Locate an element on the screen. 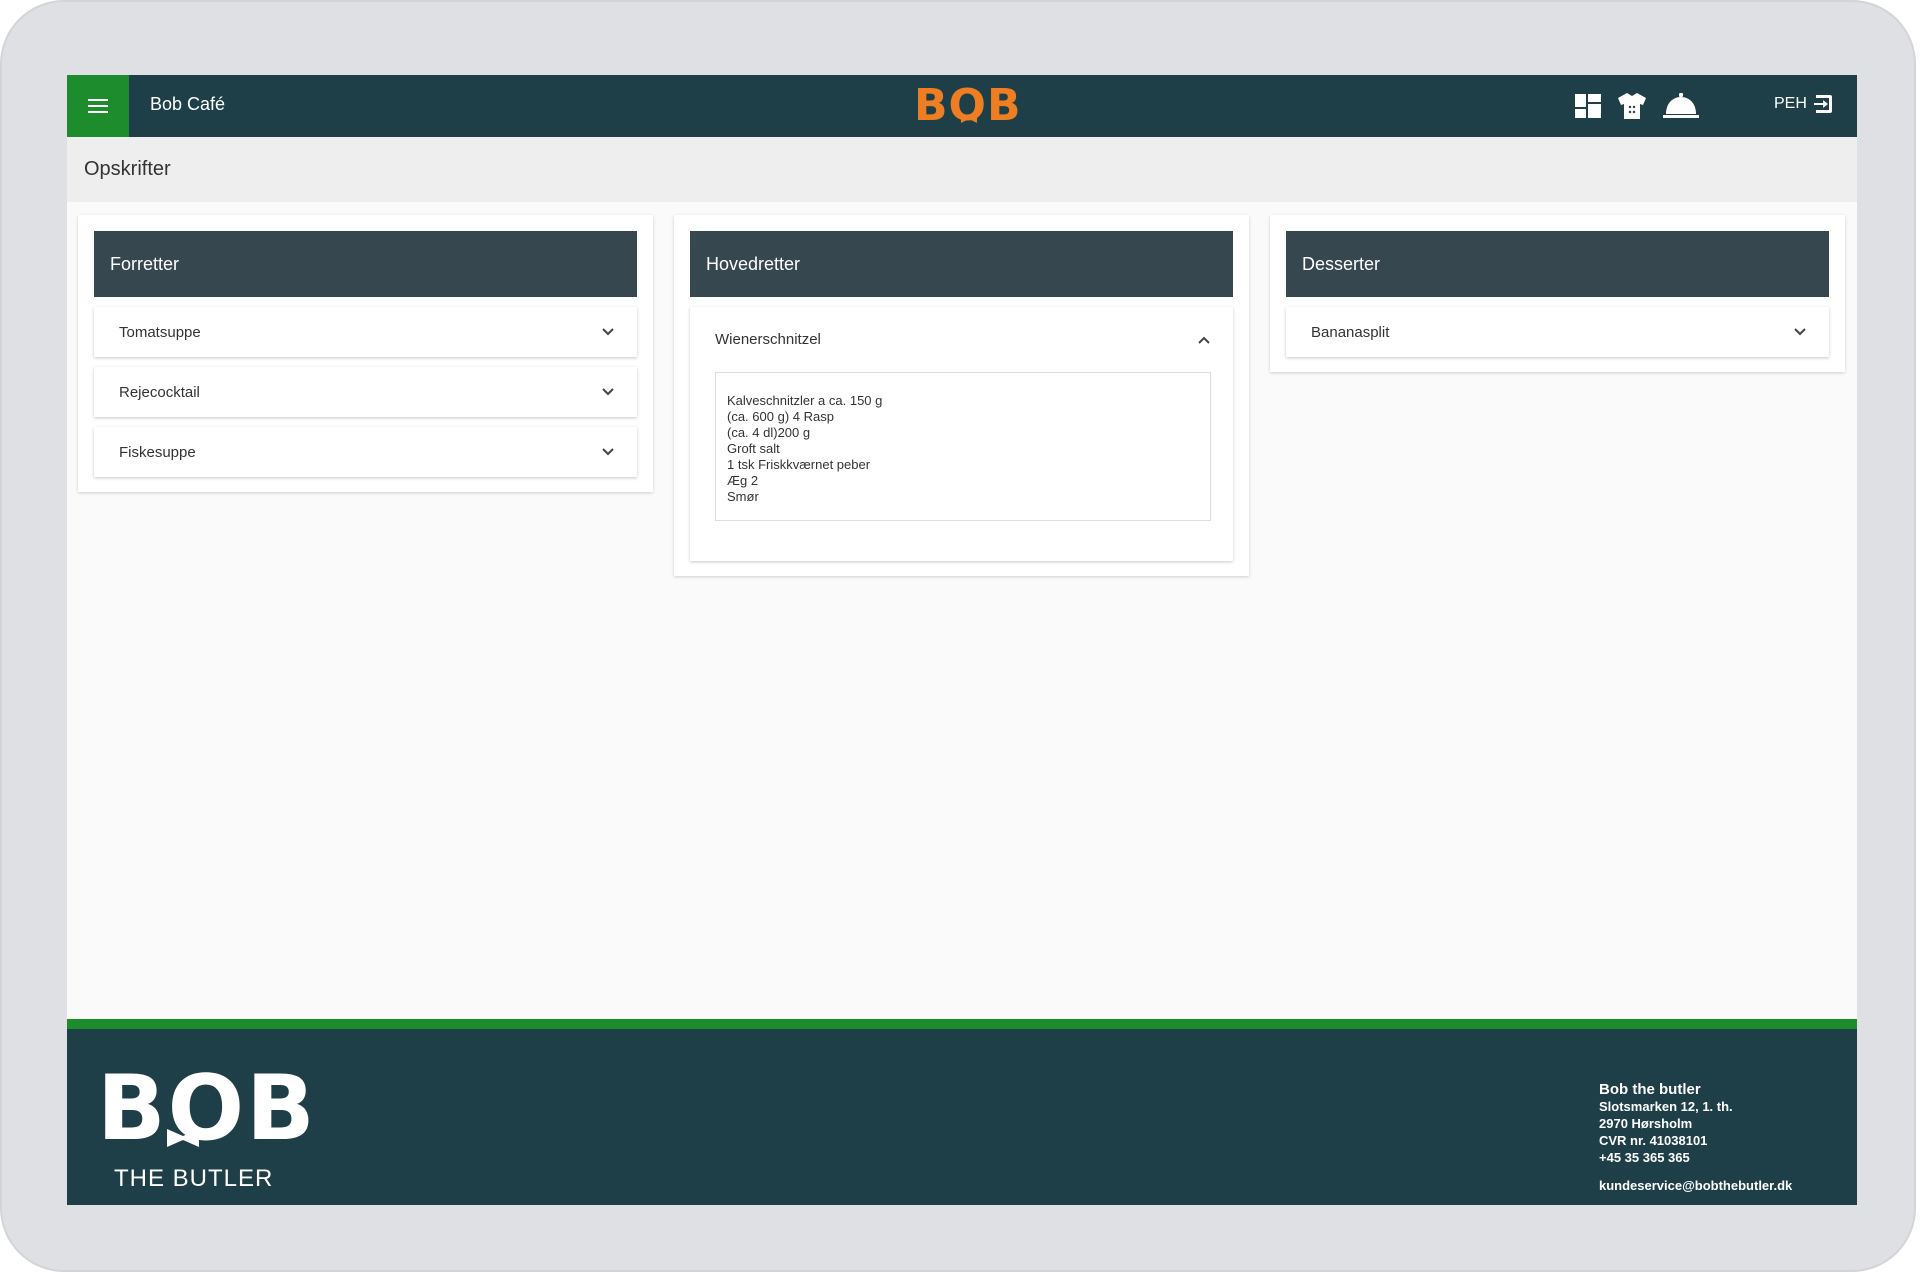 The height and width of the screenshot is (1273, 1920). logout-icon is located at coordinates (1823, 104).